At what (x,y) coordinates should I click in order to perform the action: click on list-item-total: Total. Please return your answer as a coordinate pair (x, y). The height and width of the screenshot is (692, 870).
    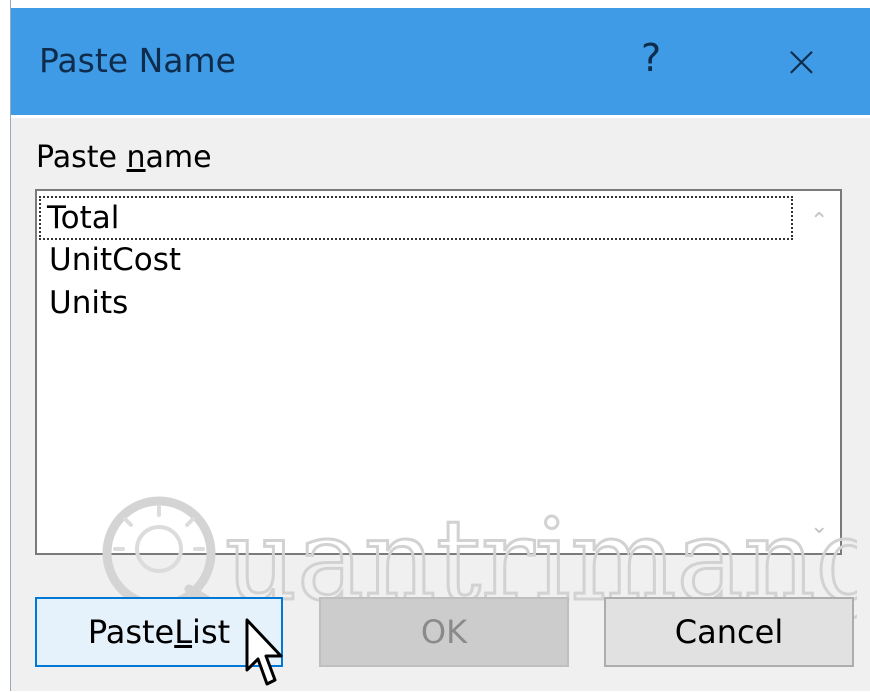
    Looking at the image, I should click on (416, 218).